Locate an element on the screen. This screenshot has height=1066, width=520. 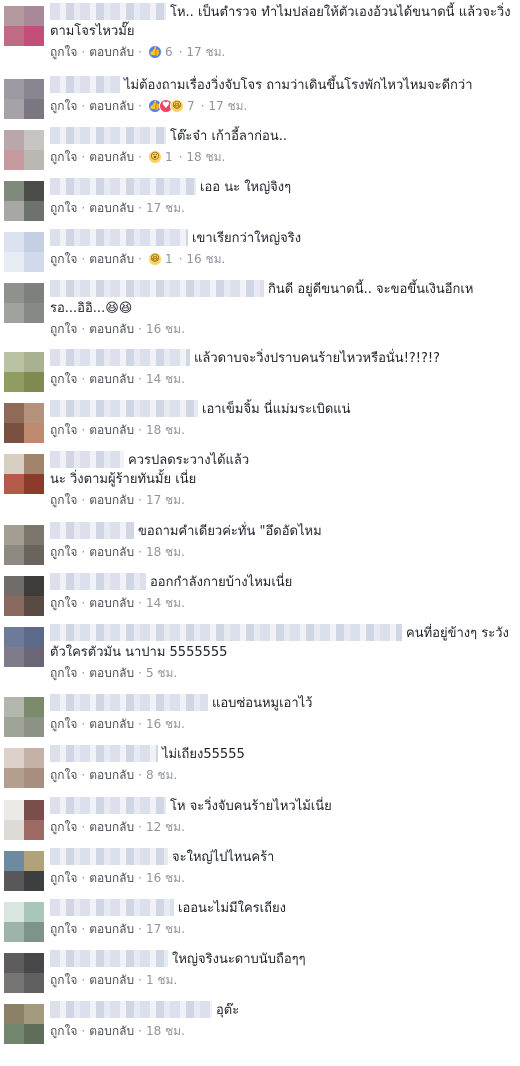
comment-timestamp: 1 ชม. is located at coordinates (161, 980).